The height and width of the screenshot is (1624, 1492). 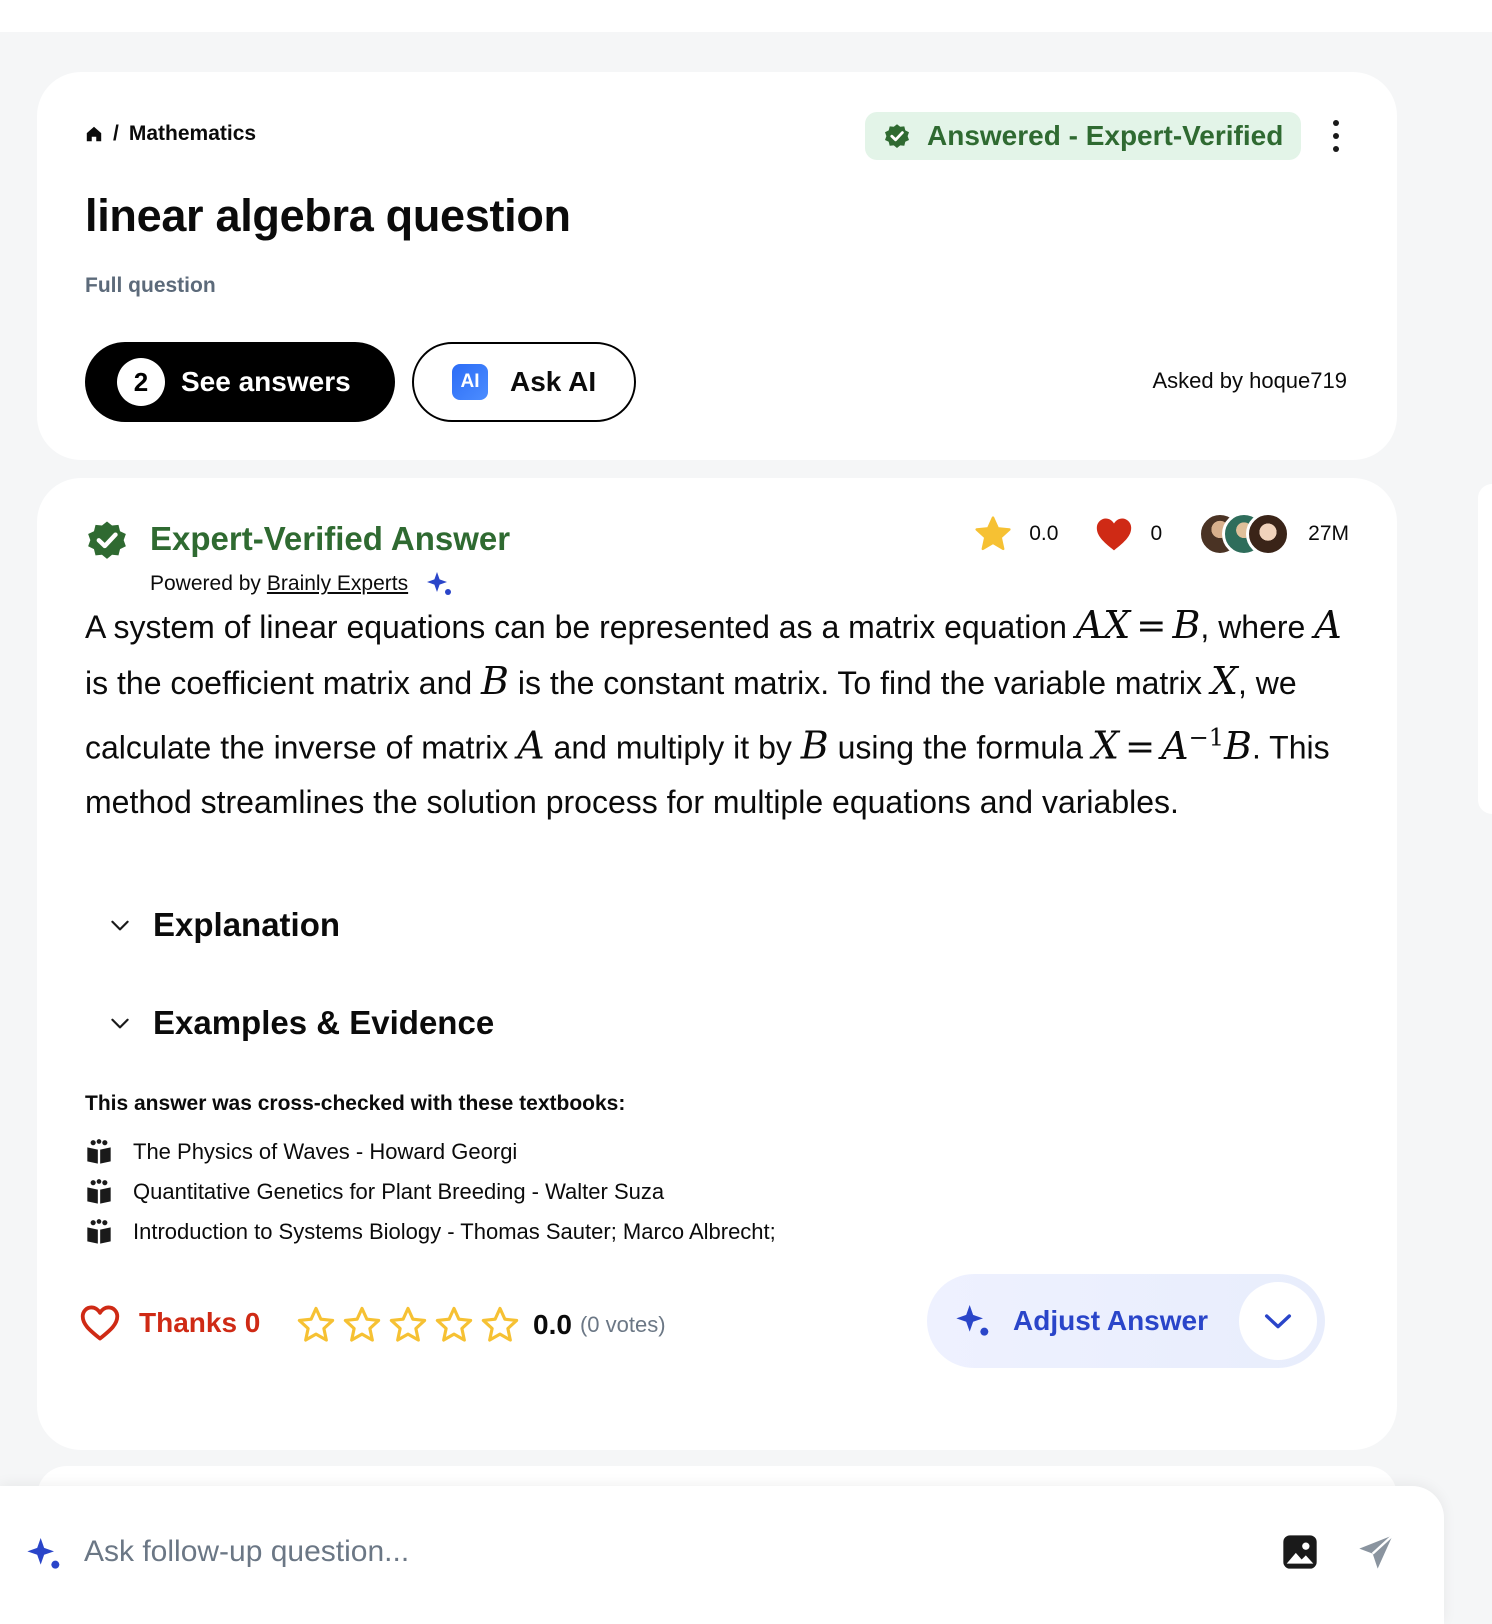 What do you see at coordinates (634, 1552) in the screenshot?
I see `followup-input` at bounding box center [634, 1552].